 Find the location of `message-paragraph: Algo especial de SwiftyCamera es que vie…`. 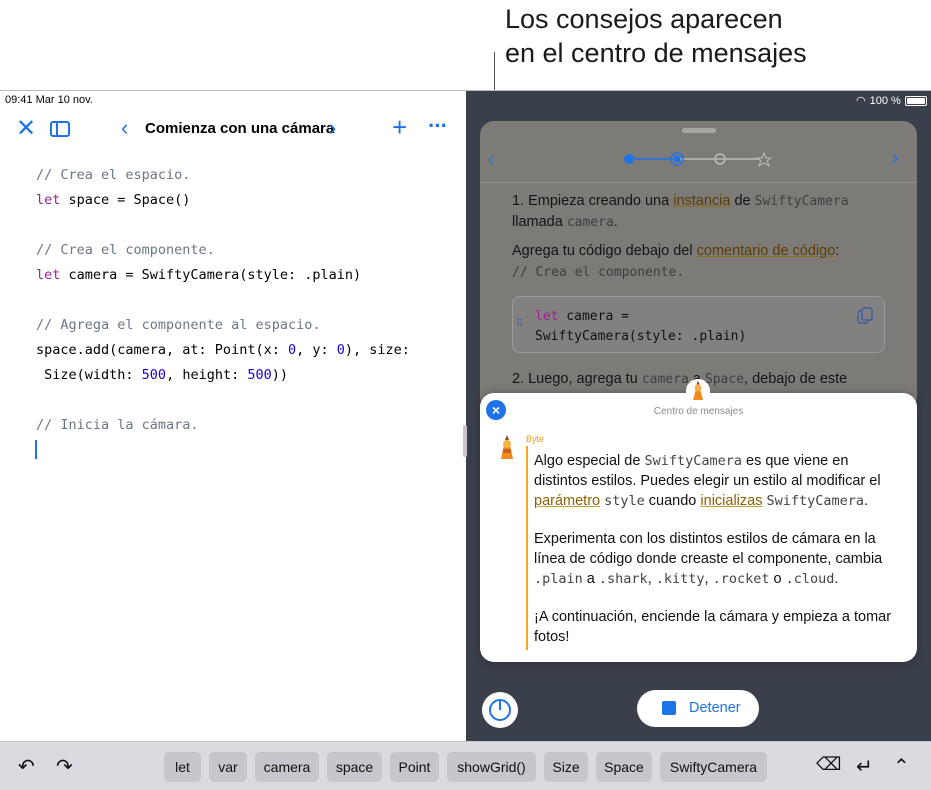

message-paragraph: Algo especial de SwiftyCamera es que vie… is located at coordinates (714, 481).